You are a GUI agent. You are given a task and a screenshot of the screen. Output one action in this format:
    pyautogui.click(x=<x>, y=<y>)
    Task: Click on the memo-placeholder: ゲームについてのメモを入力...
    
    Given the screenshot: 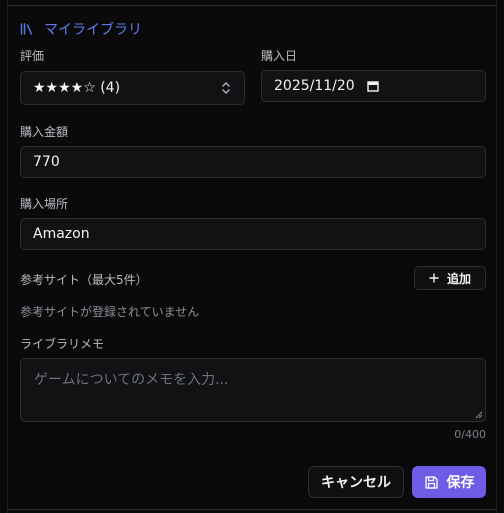 What is the action you would take?
    pyautogui.click(x=131, y=380)
    